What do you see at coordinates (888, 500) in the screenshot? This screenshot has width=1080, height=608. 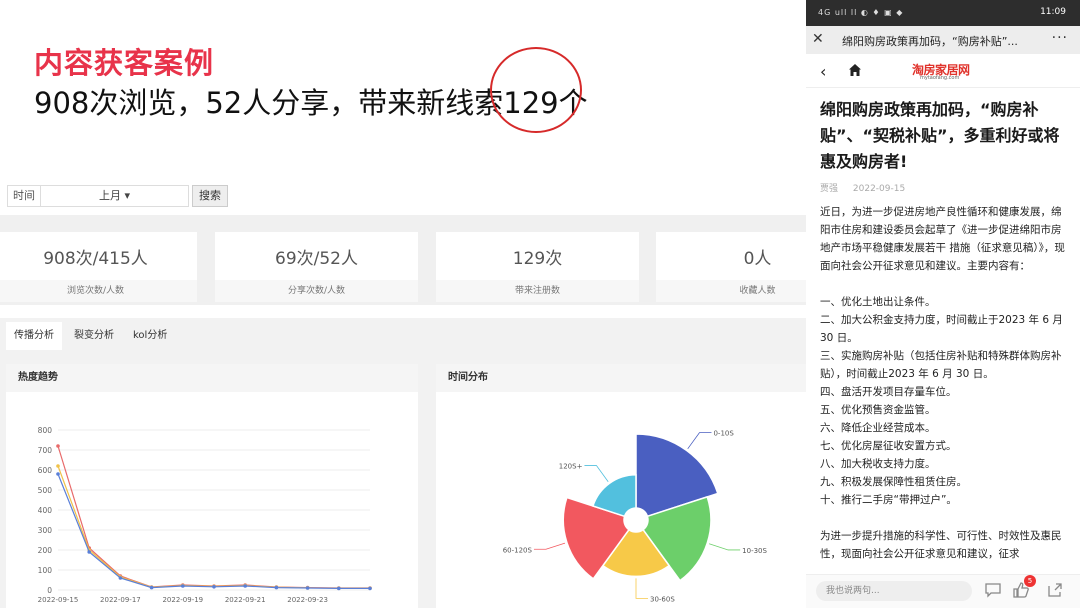 I see `article-item: 十、推行二手房“带押过户”。` at bounding box center [888, 500].